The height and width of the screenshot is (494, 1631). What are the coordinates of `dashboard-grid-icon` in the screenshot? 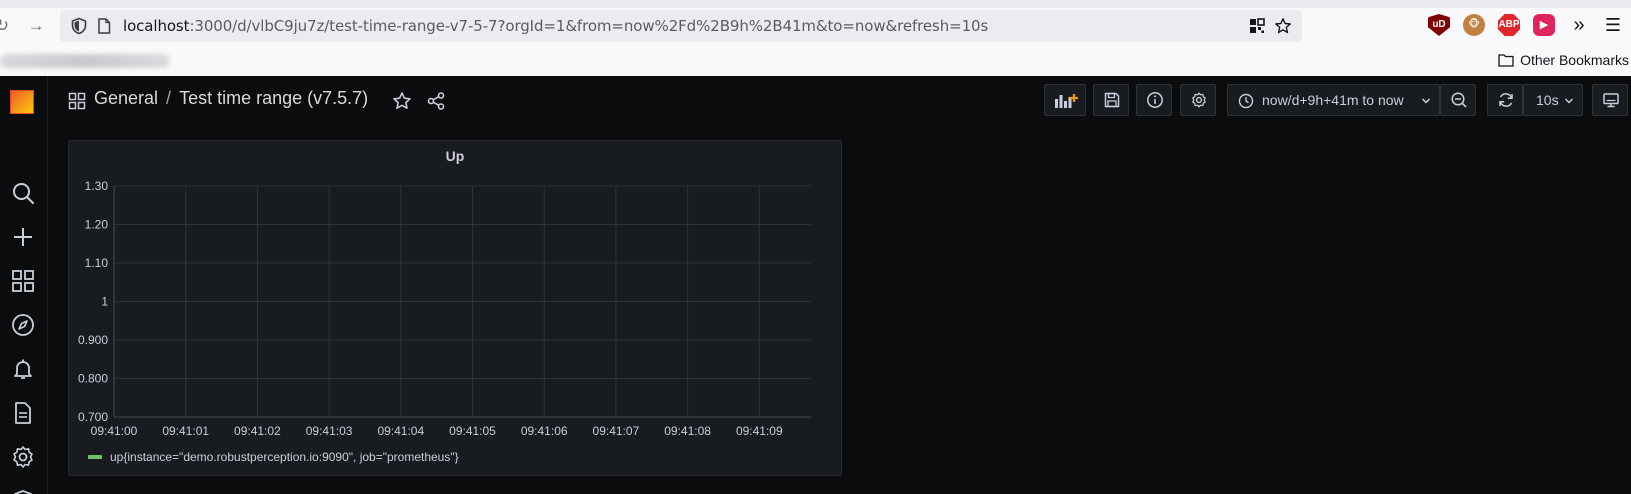 It's located at (77, 101).